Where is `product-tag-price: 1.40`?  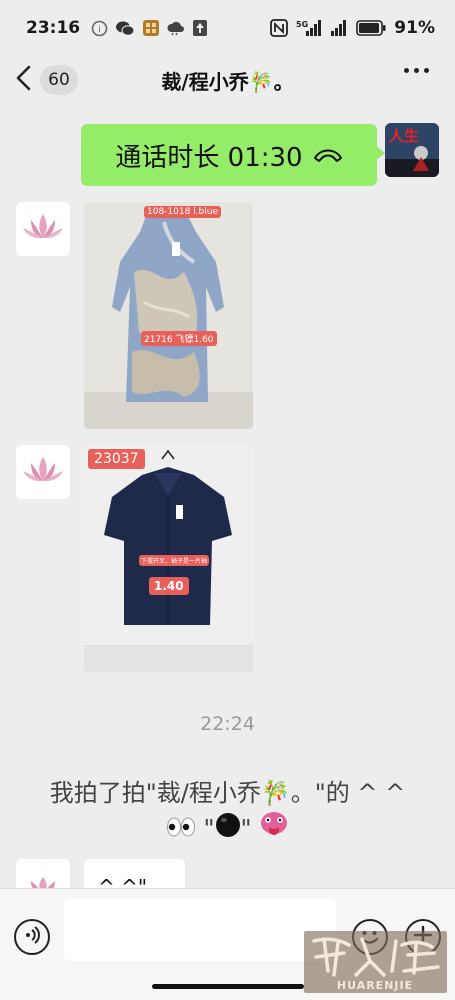
product-tag-price: 1.40 is located at coordinates (169, 586).